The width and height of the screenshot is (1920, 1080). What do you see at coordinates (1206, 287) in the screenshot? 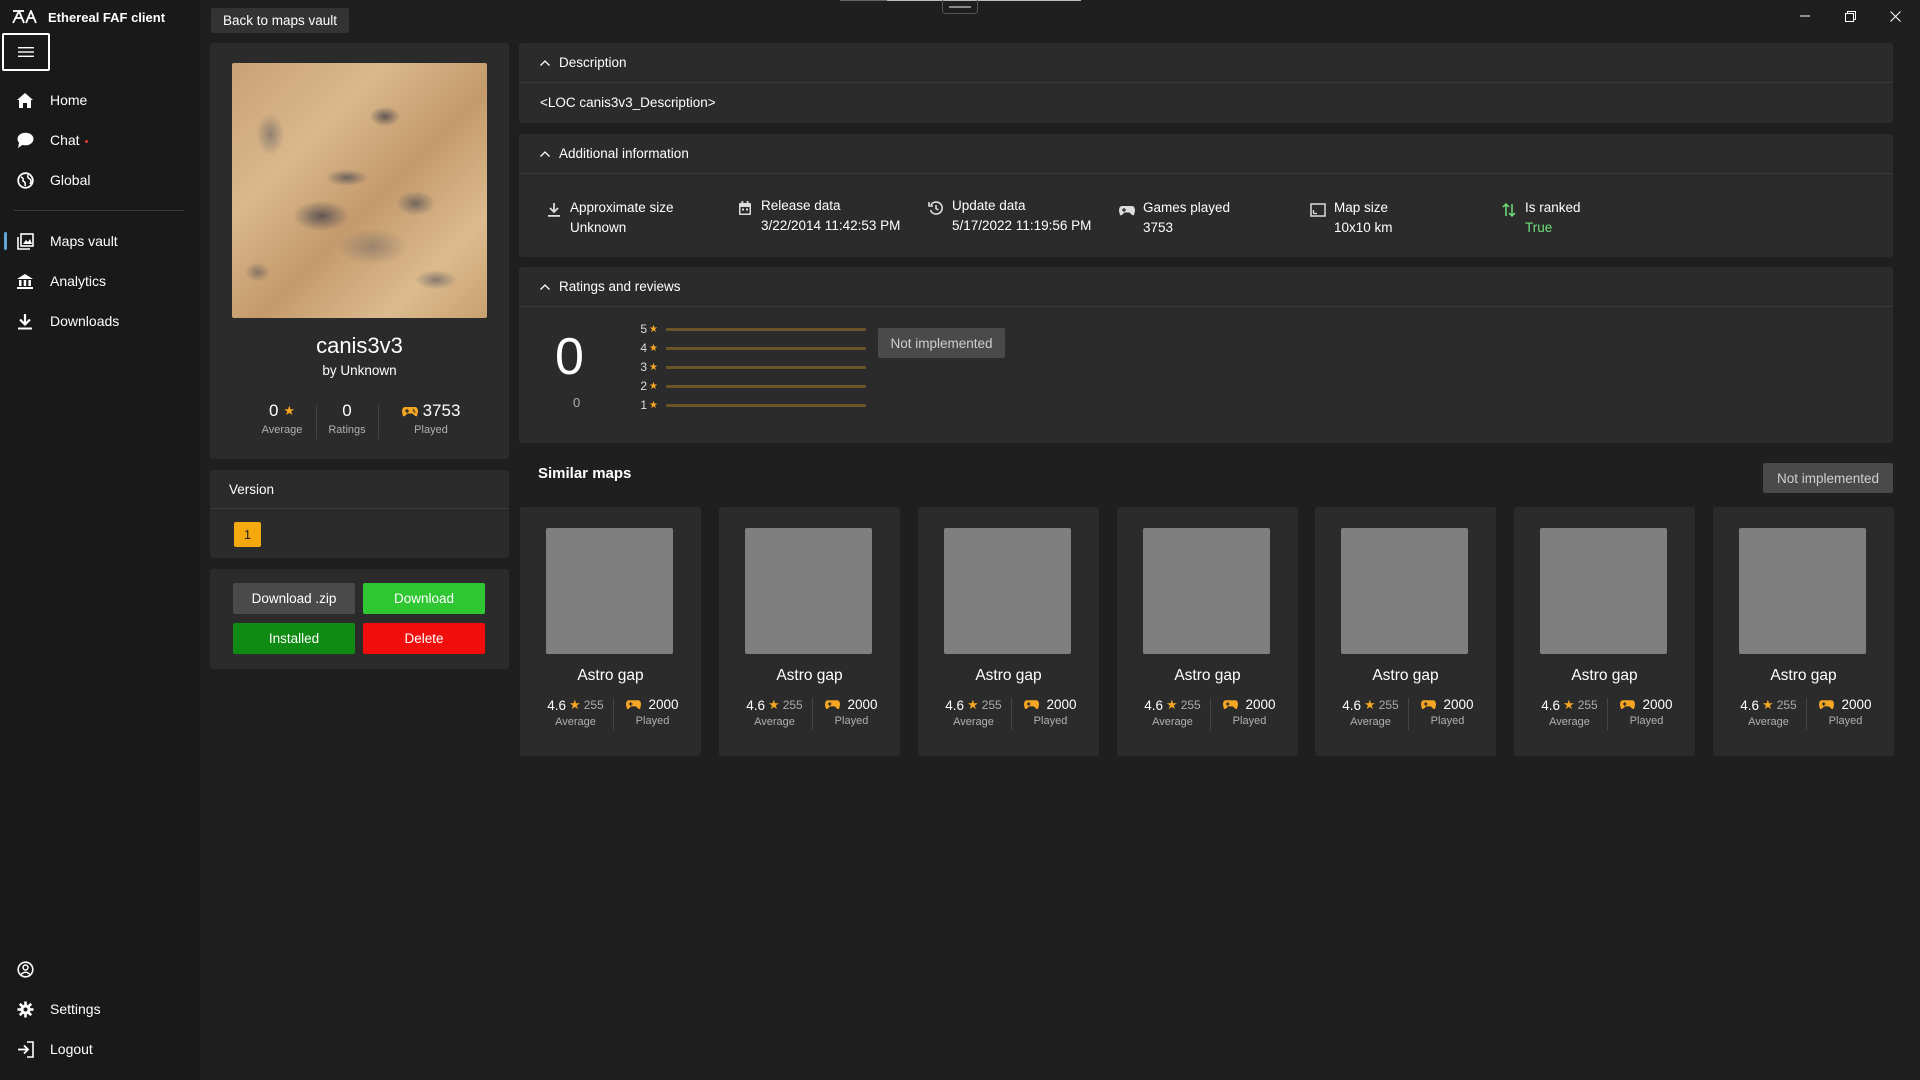
I see `ratings-header: Ratings and reviews` at bounding box center [1206, 287].